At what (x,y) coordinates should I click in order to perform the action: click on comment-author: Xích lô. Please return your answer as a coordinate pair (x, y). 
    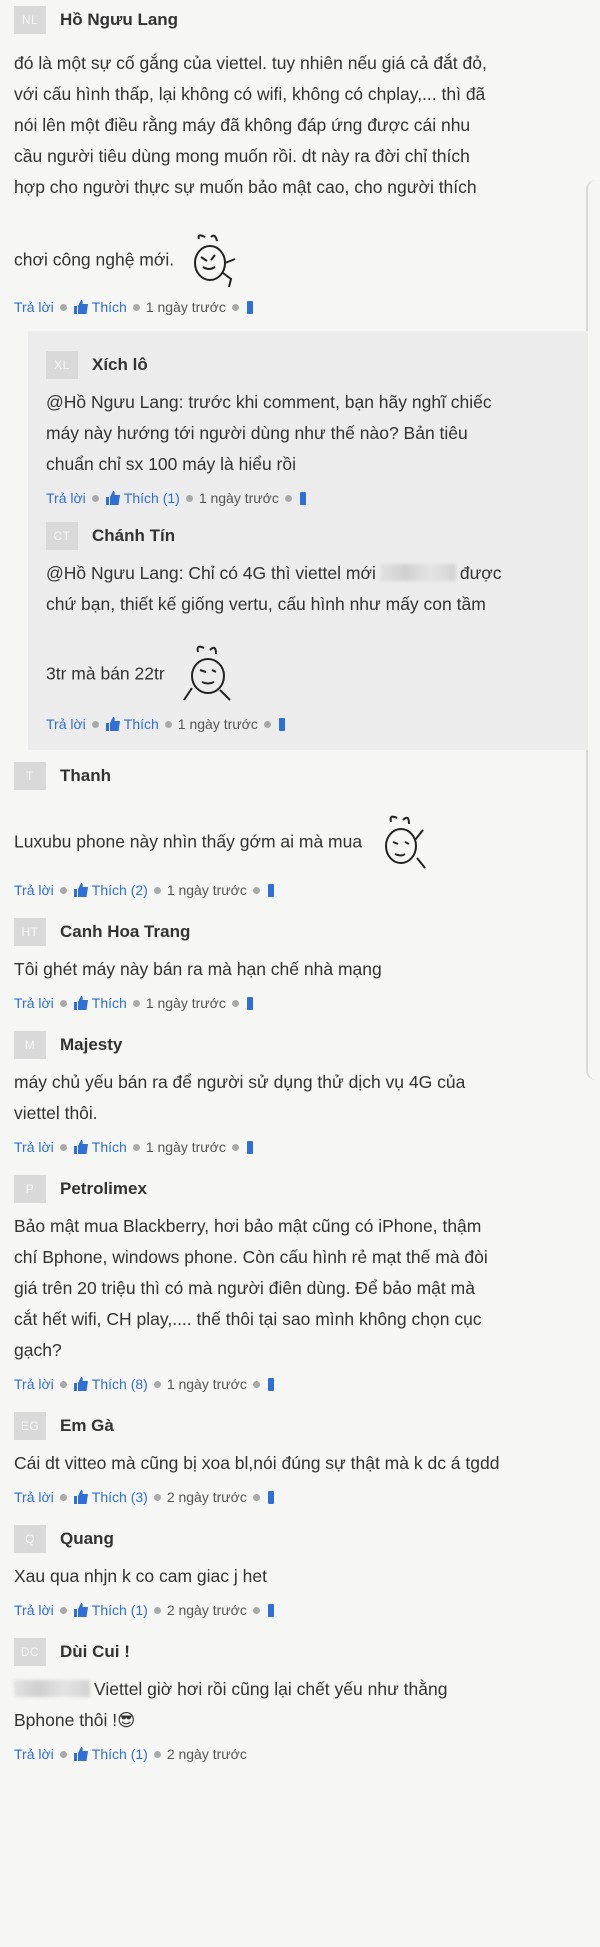
    Looking at the image, I should click on (120, 365).